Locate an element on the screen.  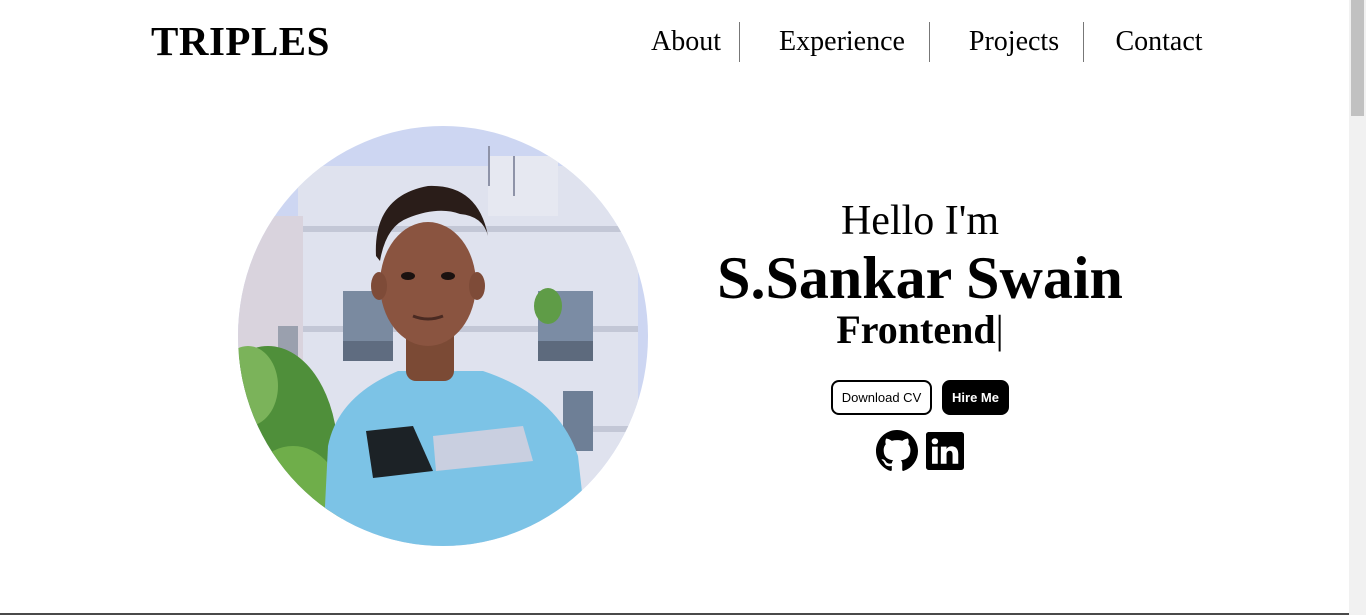
download-cv-button: Download CV is located at coordinates (881, 397).